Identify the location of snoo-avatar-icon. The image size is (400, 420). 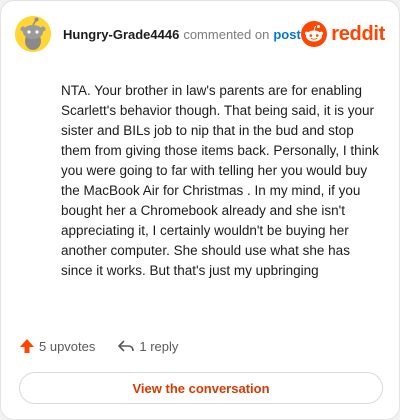
(33, 34).